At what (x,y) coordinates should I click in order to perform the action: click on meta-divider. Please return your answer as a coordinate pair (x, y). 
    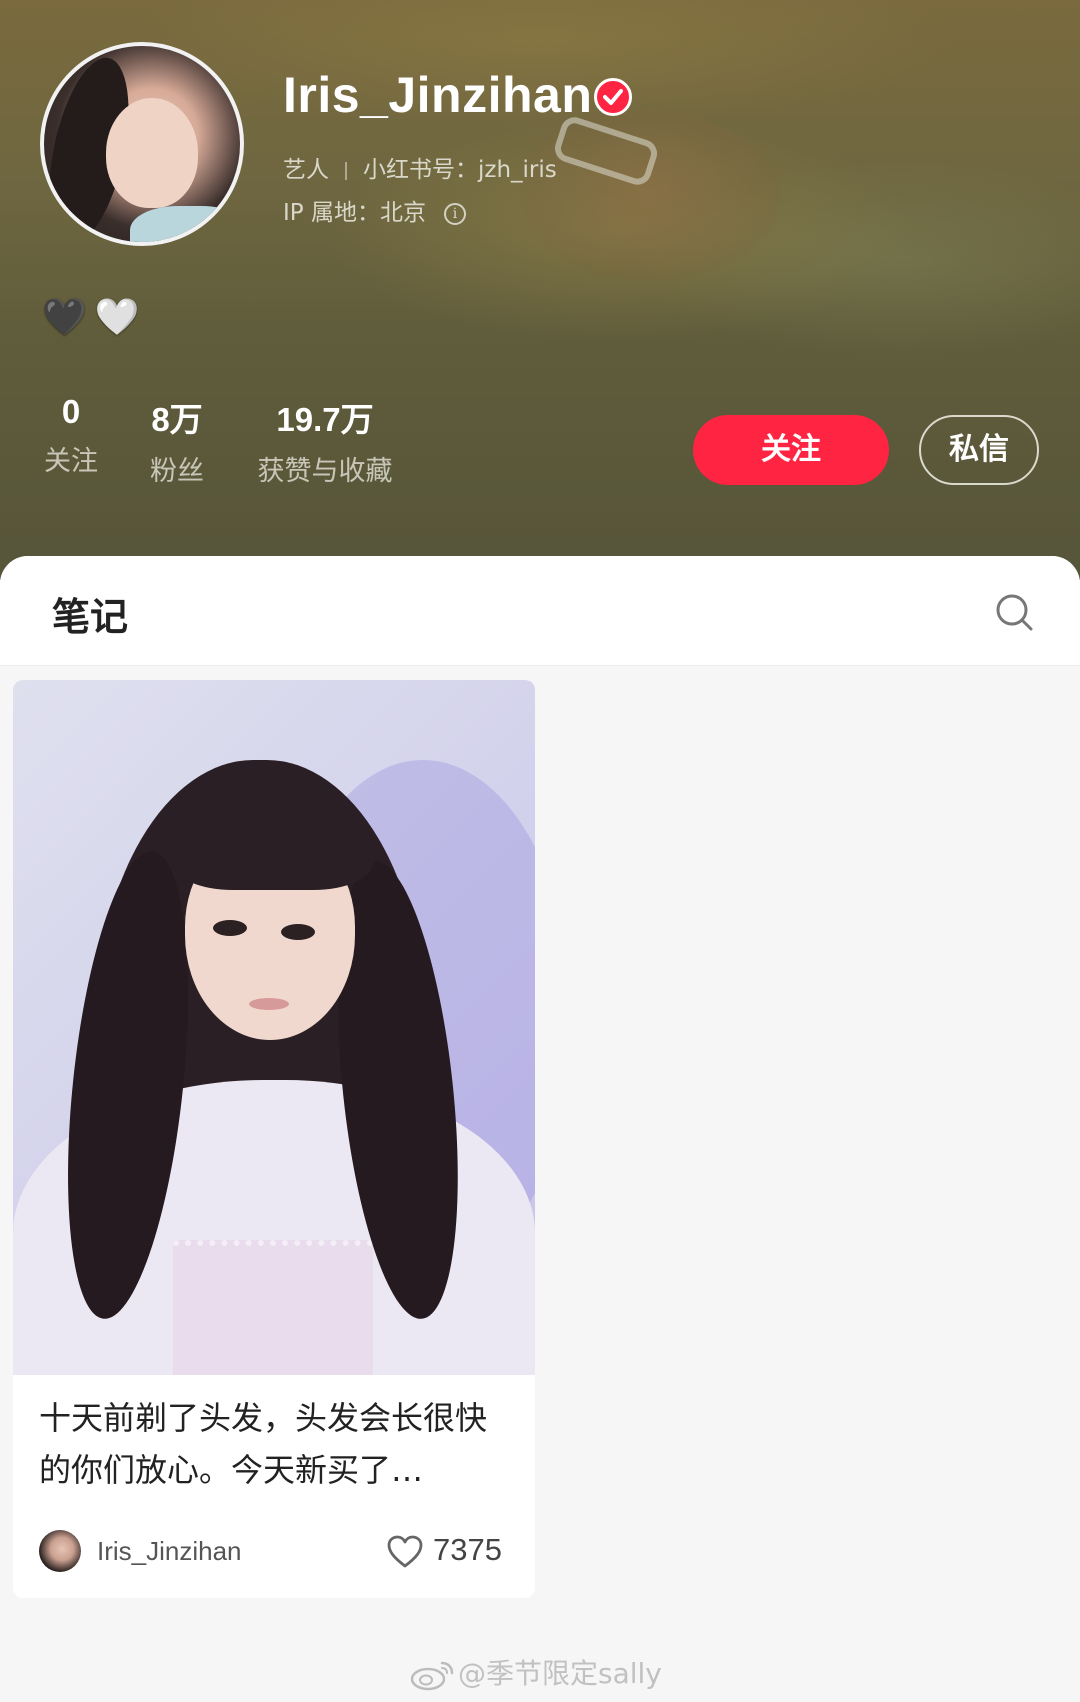
    Looking at the image, I should click on (346, 170).